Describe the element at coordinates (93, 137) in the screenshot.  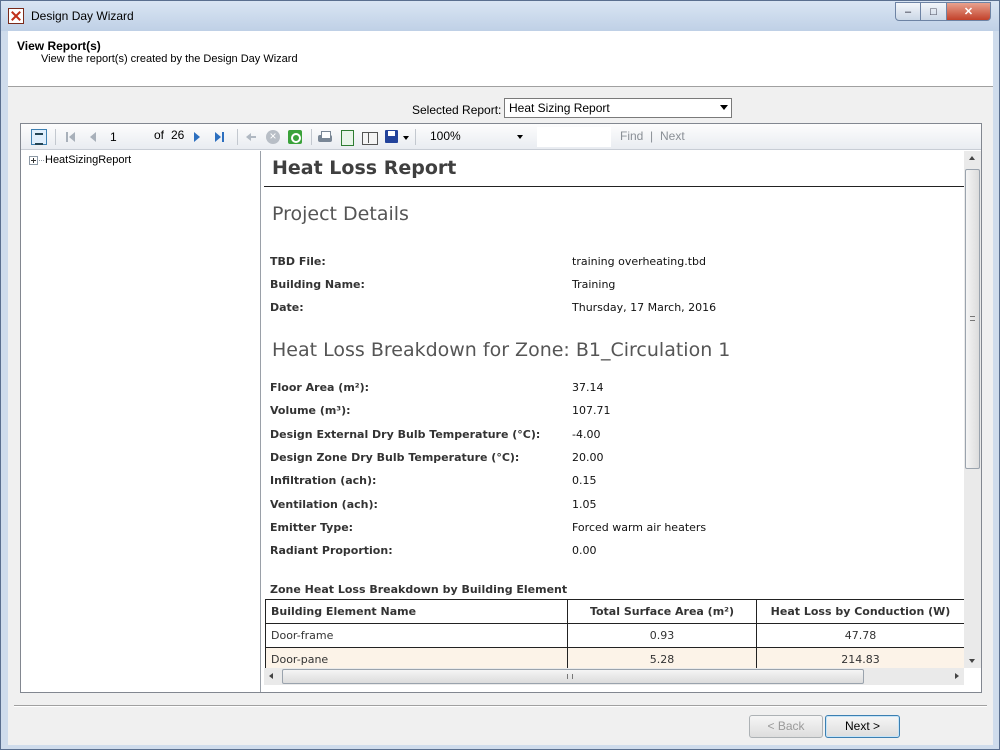
I see `previous-page-icon` at that location.